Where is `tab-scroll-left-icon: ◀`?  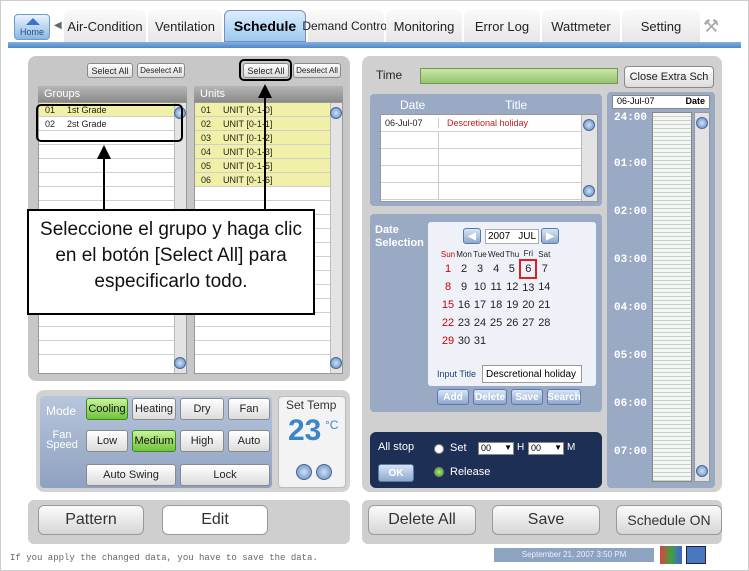
tab-scroll-left-icon: ◀ is located at coordinates (58, 25).